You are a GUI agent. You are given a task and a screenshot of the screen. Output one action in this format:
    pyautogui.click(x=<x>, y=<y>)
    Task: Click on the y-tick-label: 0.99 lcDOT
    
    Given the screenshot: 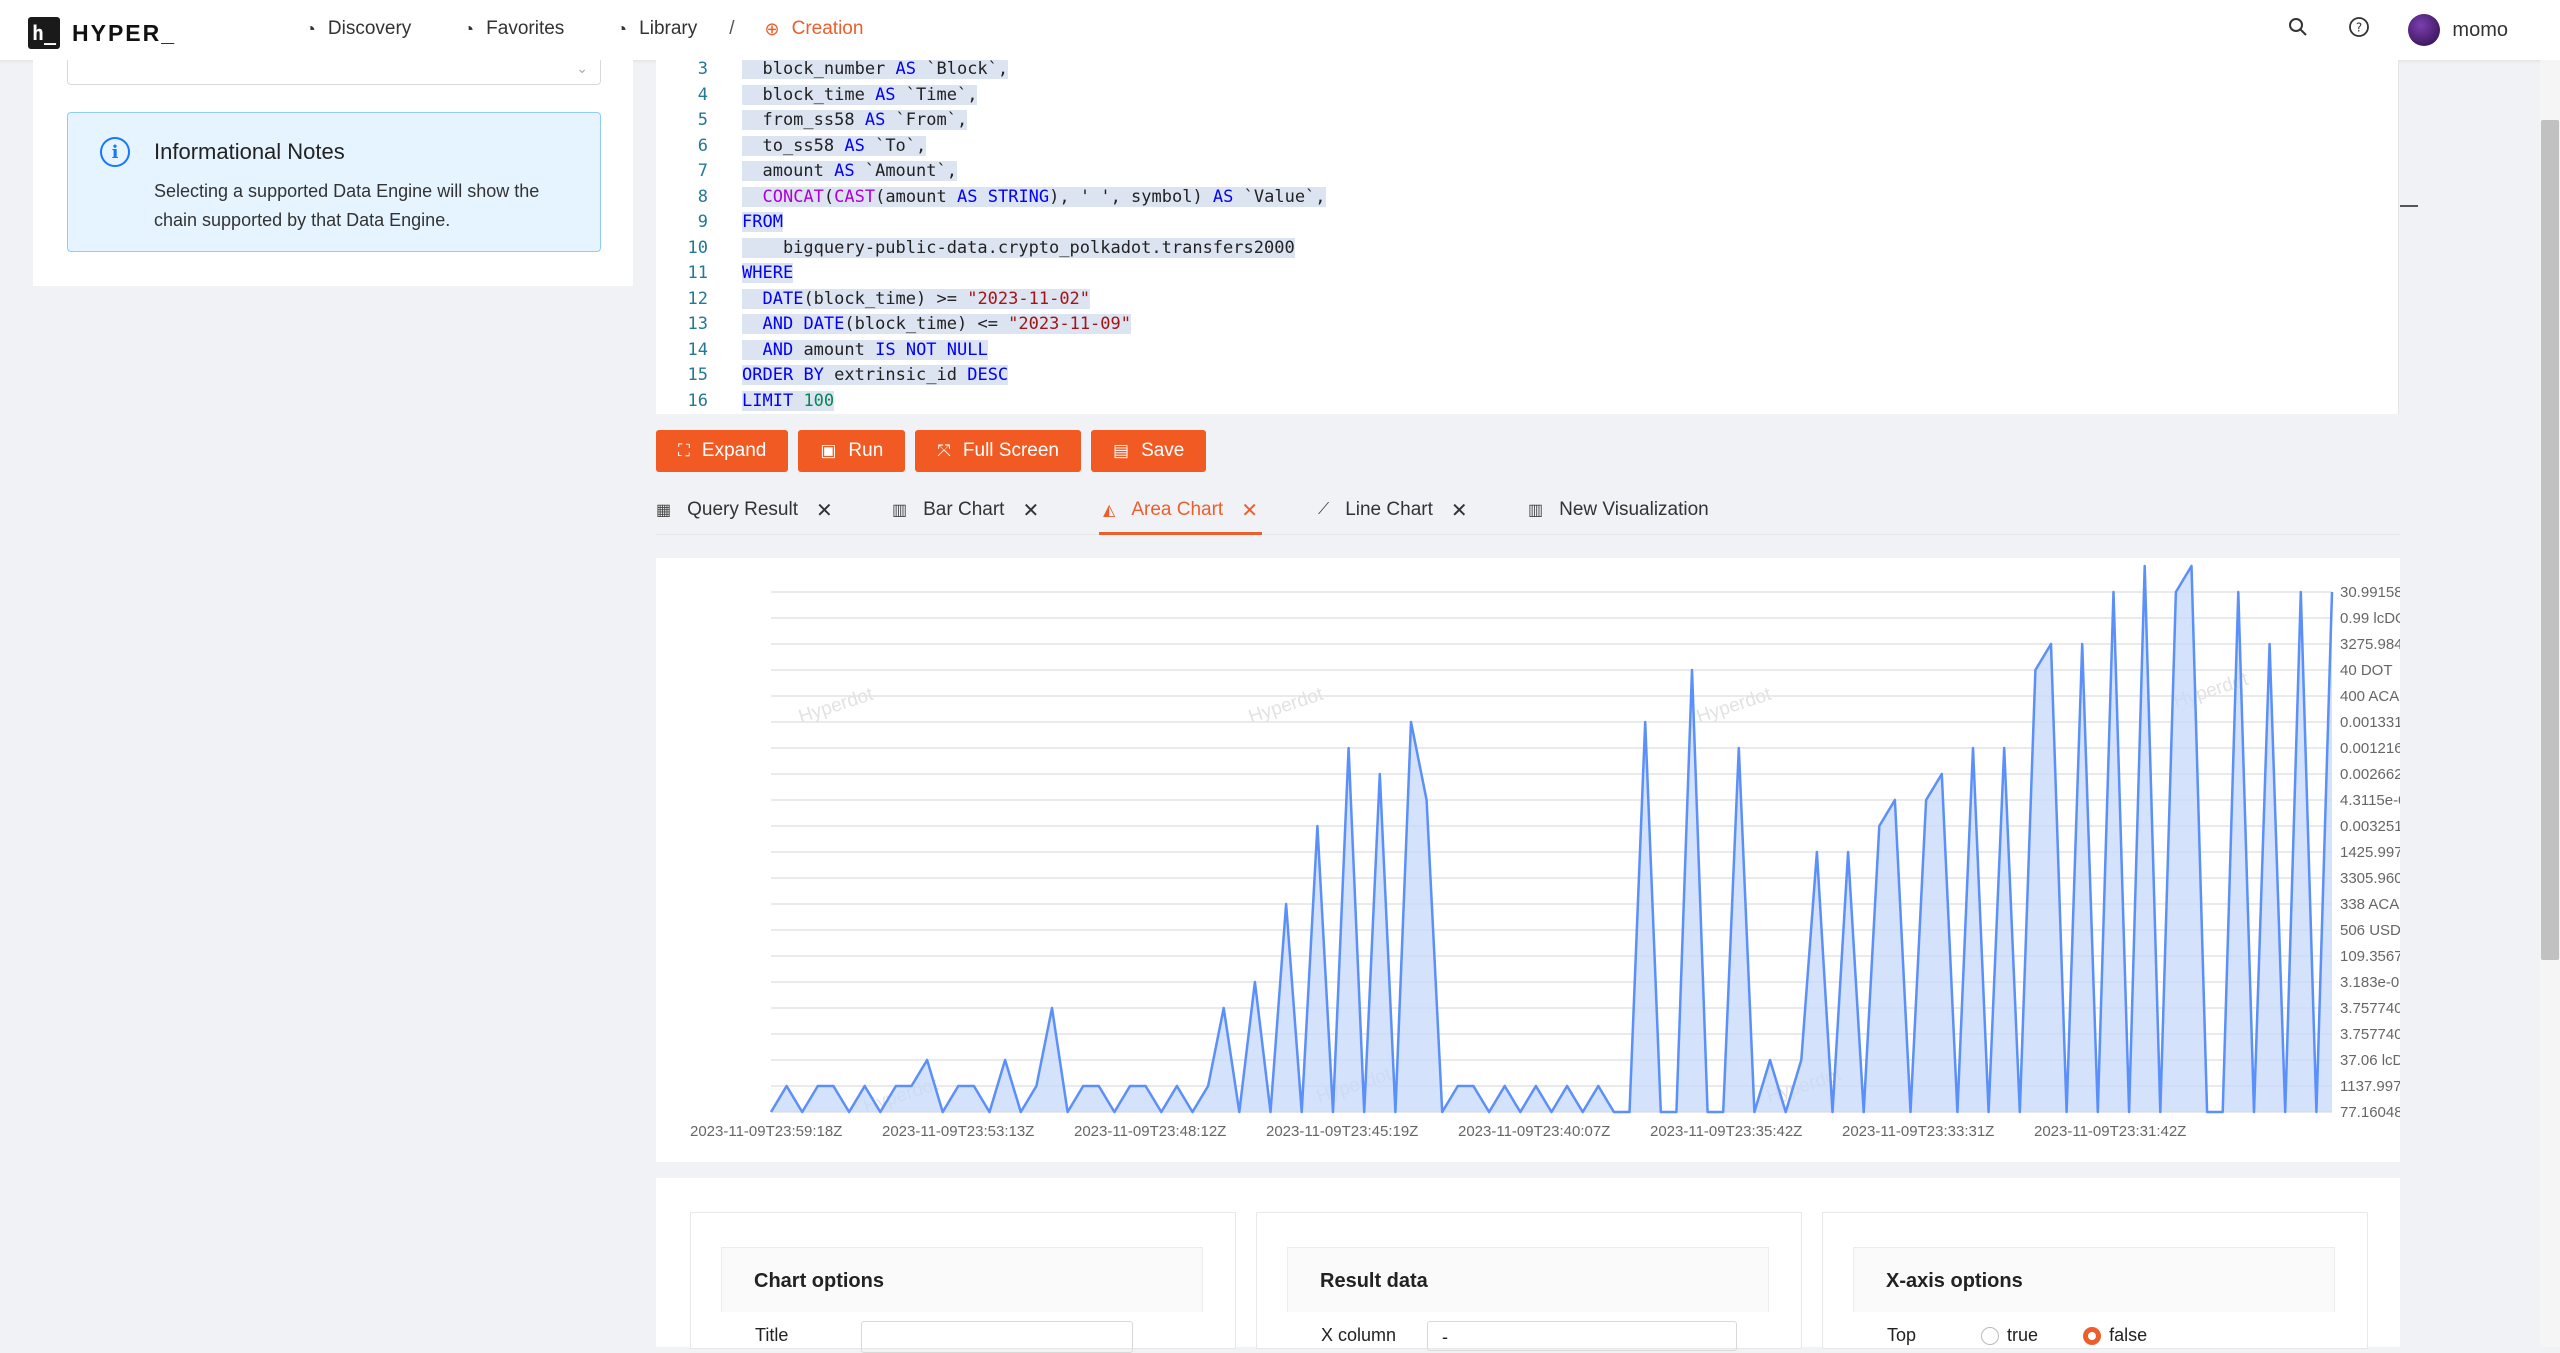 What is the action you would take?
    pyautogui.click(x=2370, y=618)
    